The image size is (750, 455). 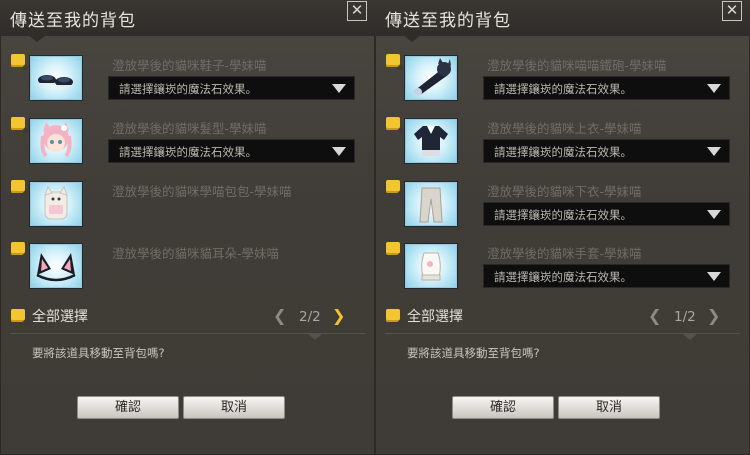 I want to click on select-all-row: 全部選擇 ❮ 2/2 ❯, so click(x=187, y=317).